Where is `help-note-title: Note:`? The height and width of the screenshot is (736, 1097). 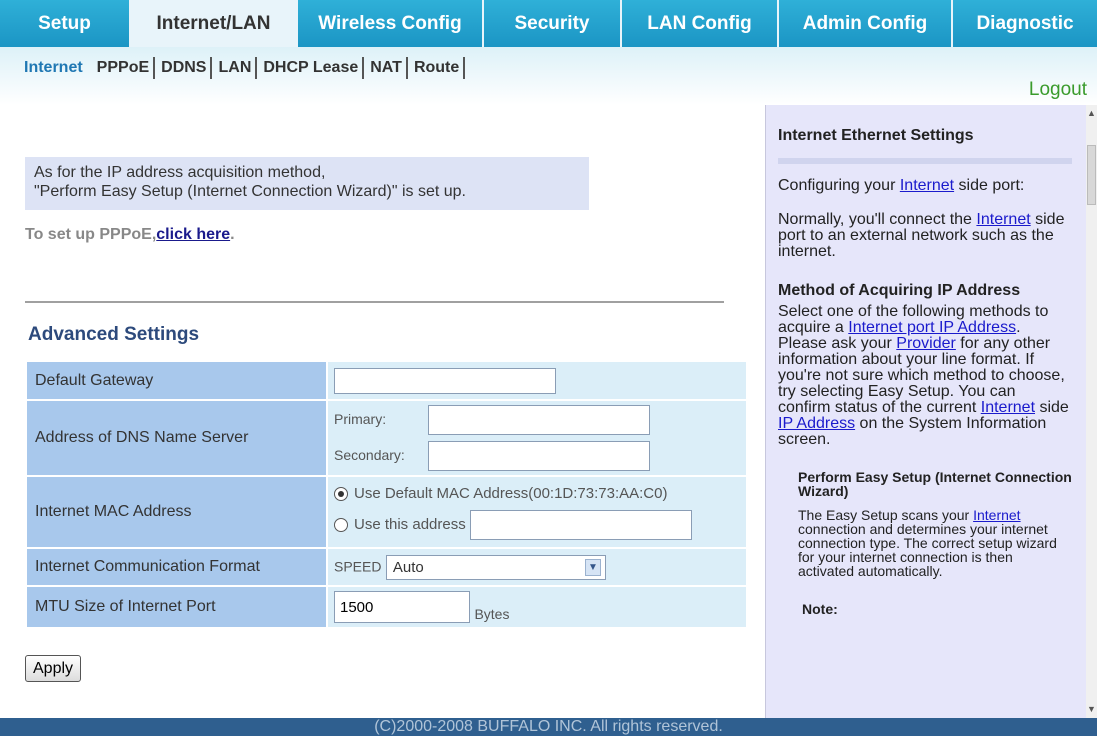 help-note-title: Note: is located at coordinates (820, 609).